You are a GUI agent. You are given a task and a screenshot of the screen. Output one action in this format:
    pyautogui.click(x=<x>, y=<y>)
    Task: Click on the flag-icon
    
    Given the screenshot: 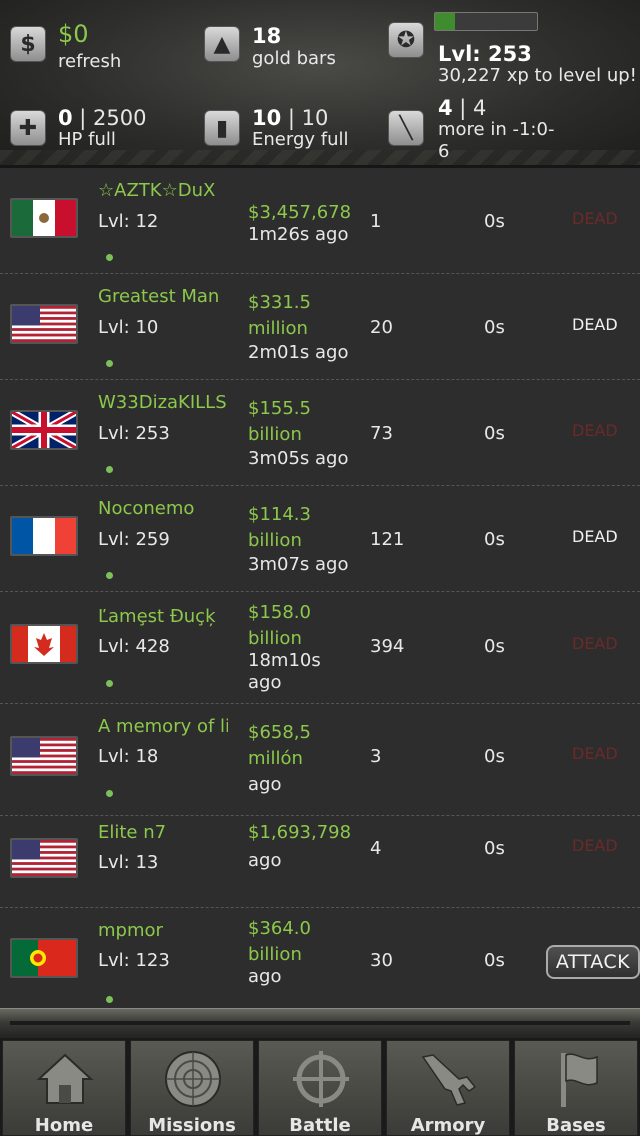 What is the action you would take?
    pyautogui.click(x=579, y=1080)
    